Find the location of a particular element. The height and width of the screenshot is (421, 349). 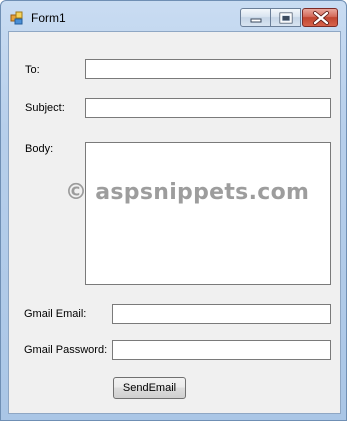

gmail-email-label: Gmail Email: is located at coordinates (55, 314).